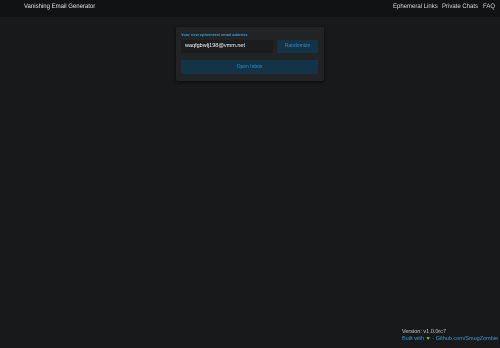  What do you see at coordinates (415, 7) in the screenshot?
I see `nav-link-ephemeral-links: Ephemeral Links` at bounding box center [415, 7].